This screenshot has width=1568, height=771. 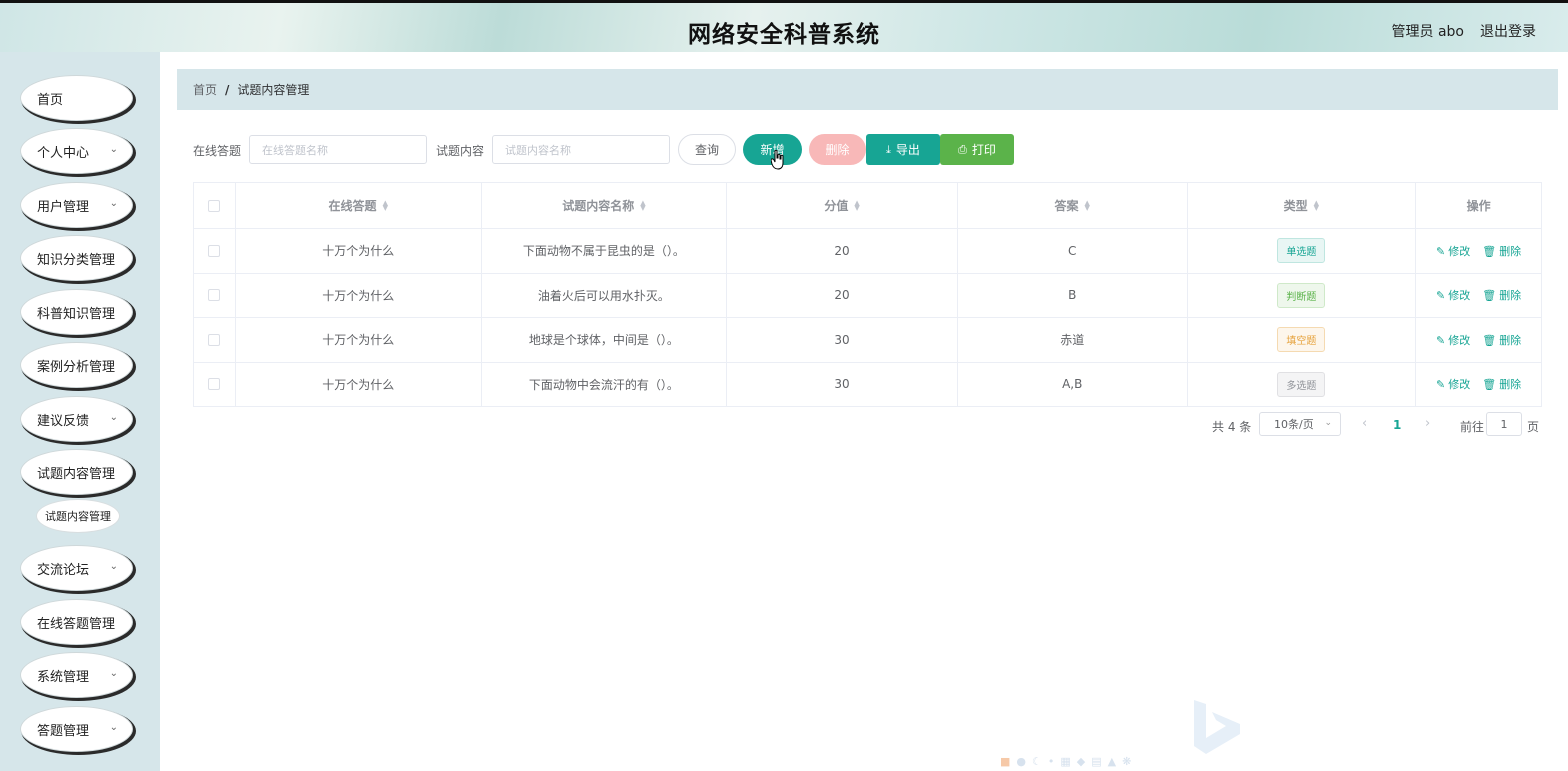 What do you see at coordinates (1112, 761) in the screenshot?
I see `ime-skin-icon: ▲` at bounding box center [1112, 761].